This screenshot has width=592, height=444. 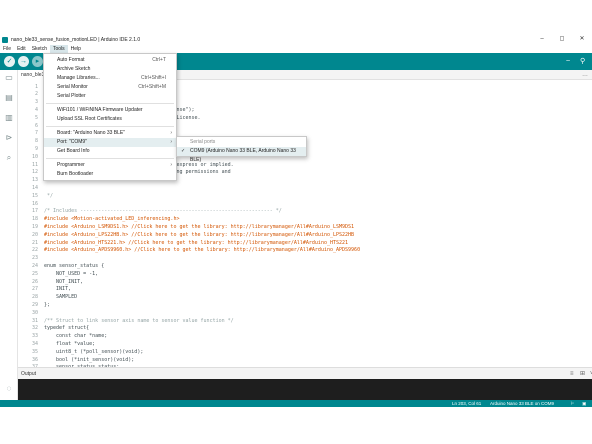 I want to click on output-panel, so click(x=305, y=389).